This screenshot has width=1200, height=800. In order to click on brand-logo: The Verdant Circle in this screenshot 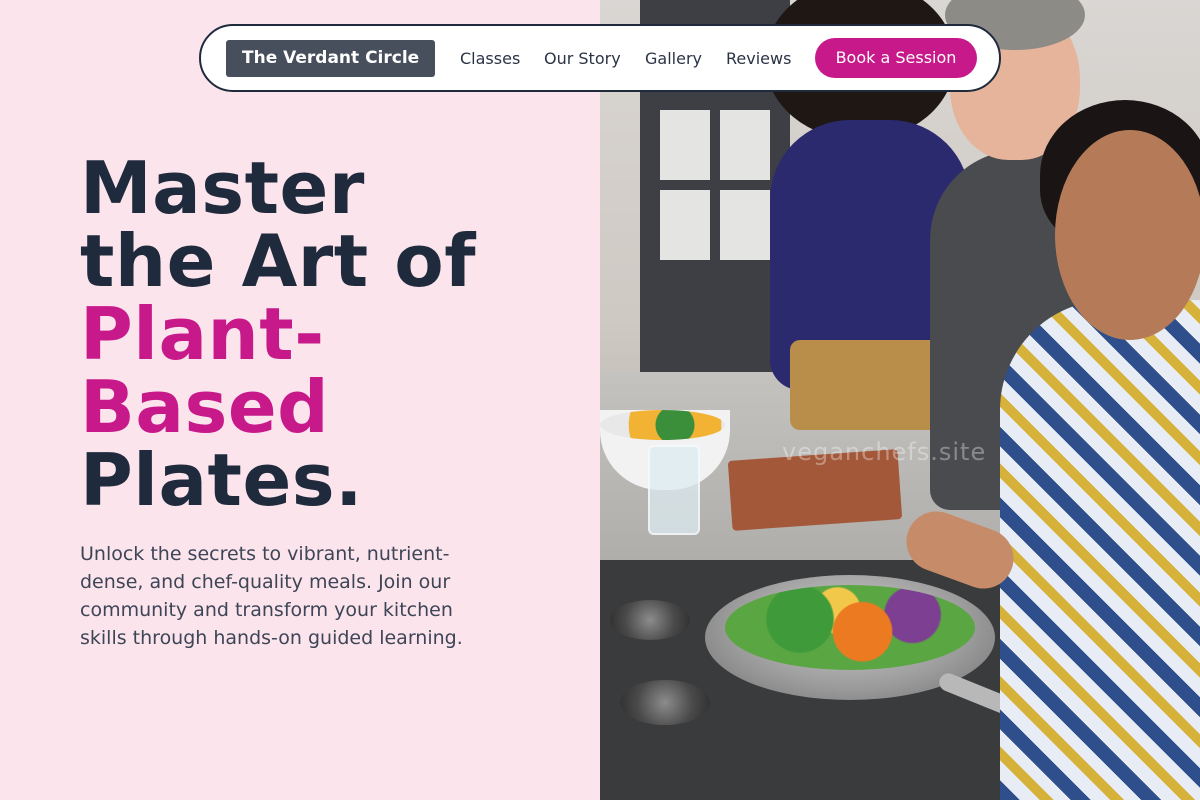, I will do `click(331, 58)`.